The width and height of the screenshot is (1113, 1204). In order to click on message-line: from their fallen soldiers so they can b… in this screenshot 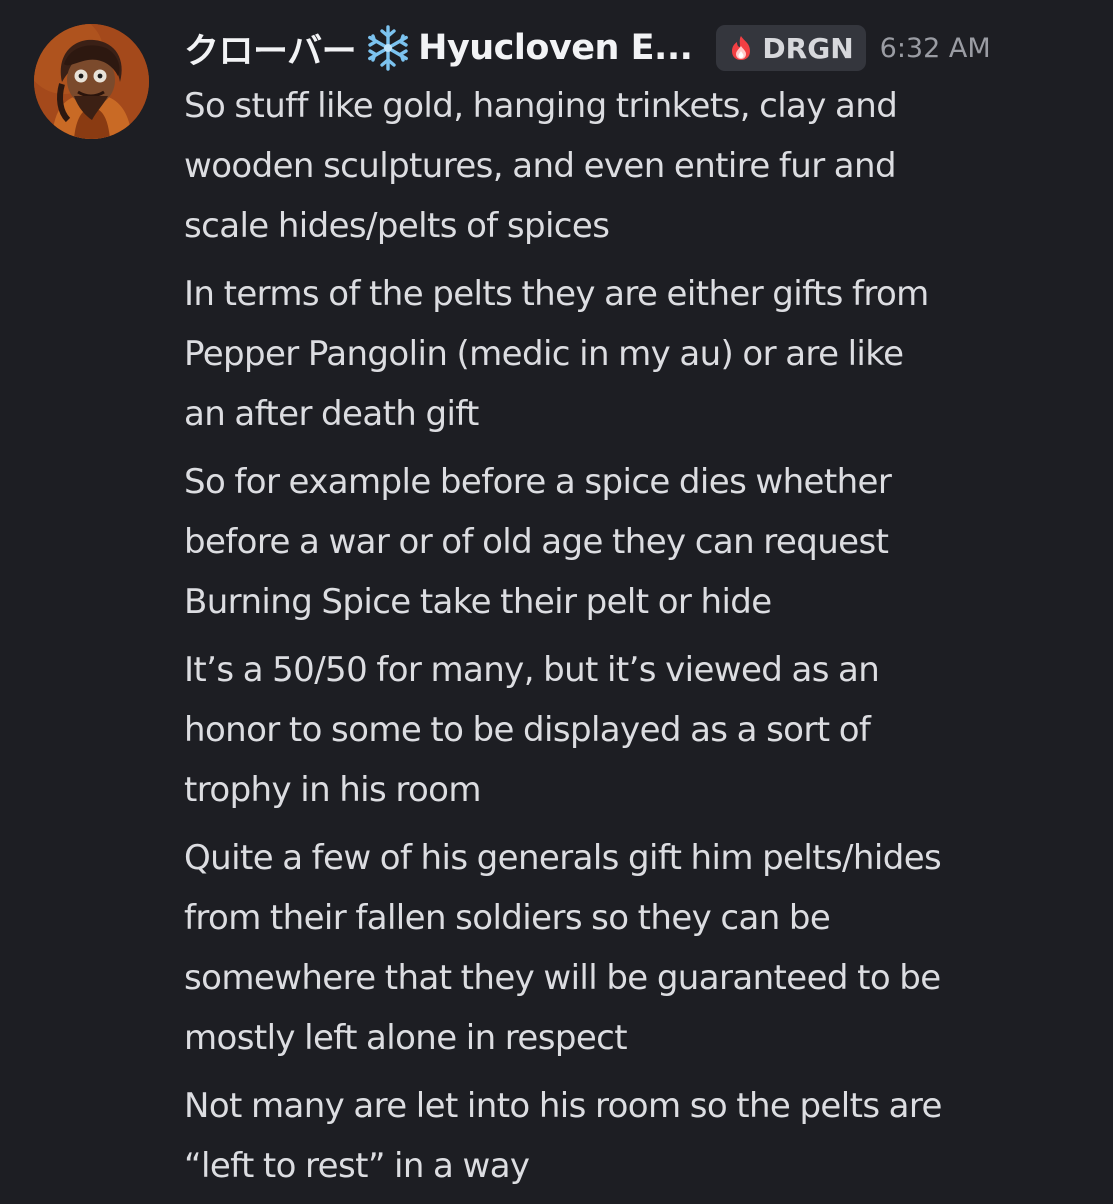, I will do `click(507, 918)`.